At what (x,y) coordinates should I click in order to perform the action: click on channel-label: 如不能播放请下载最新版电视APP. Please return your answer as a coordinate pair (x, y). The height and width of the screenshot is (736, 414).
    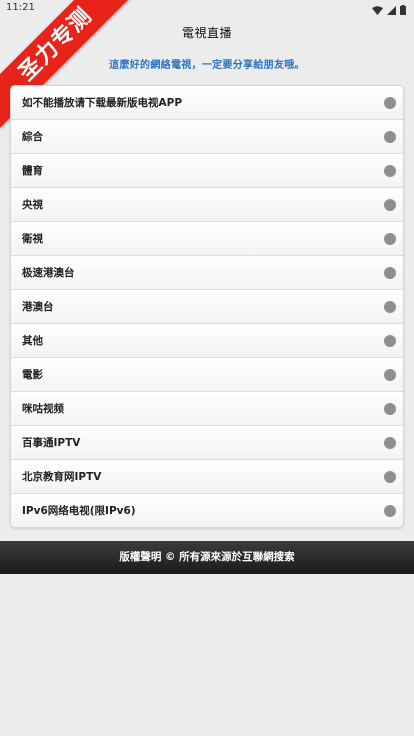
    Looking at the image, I should click on (102, 103).